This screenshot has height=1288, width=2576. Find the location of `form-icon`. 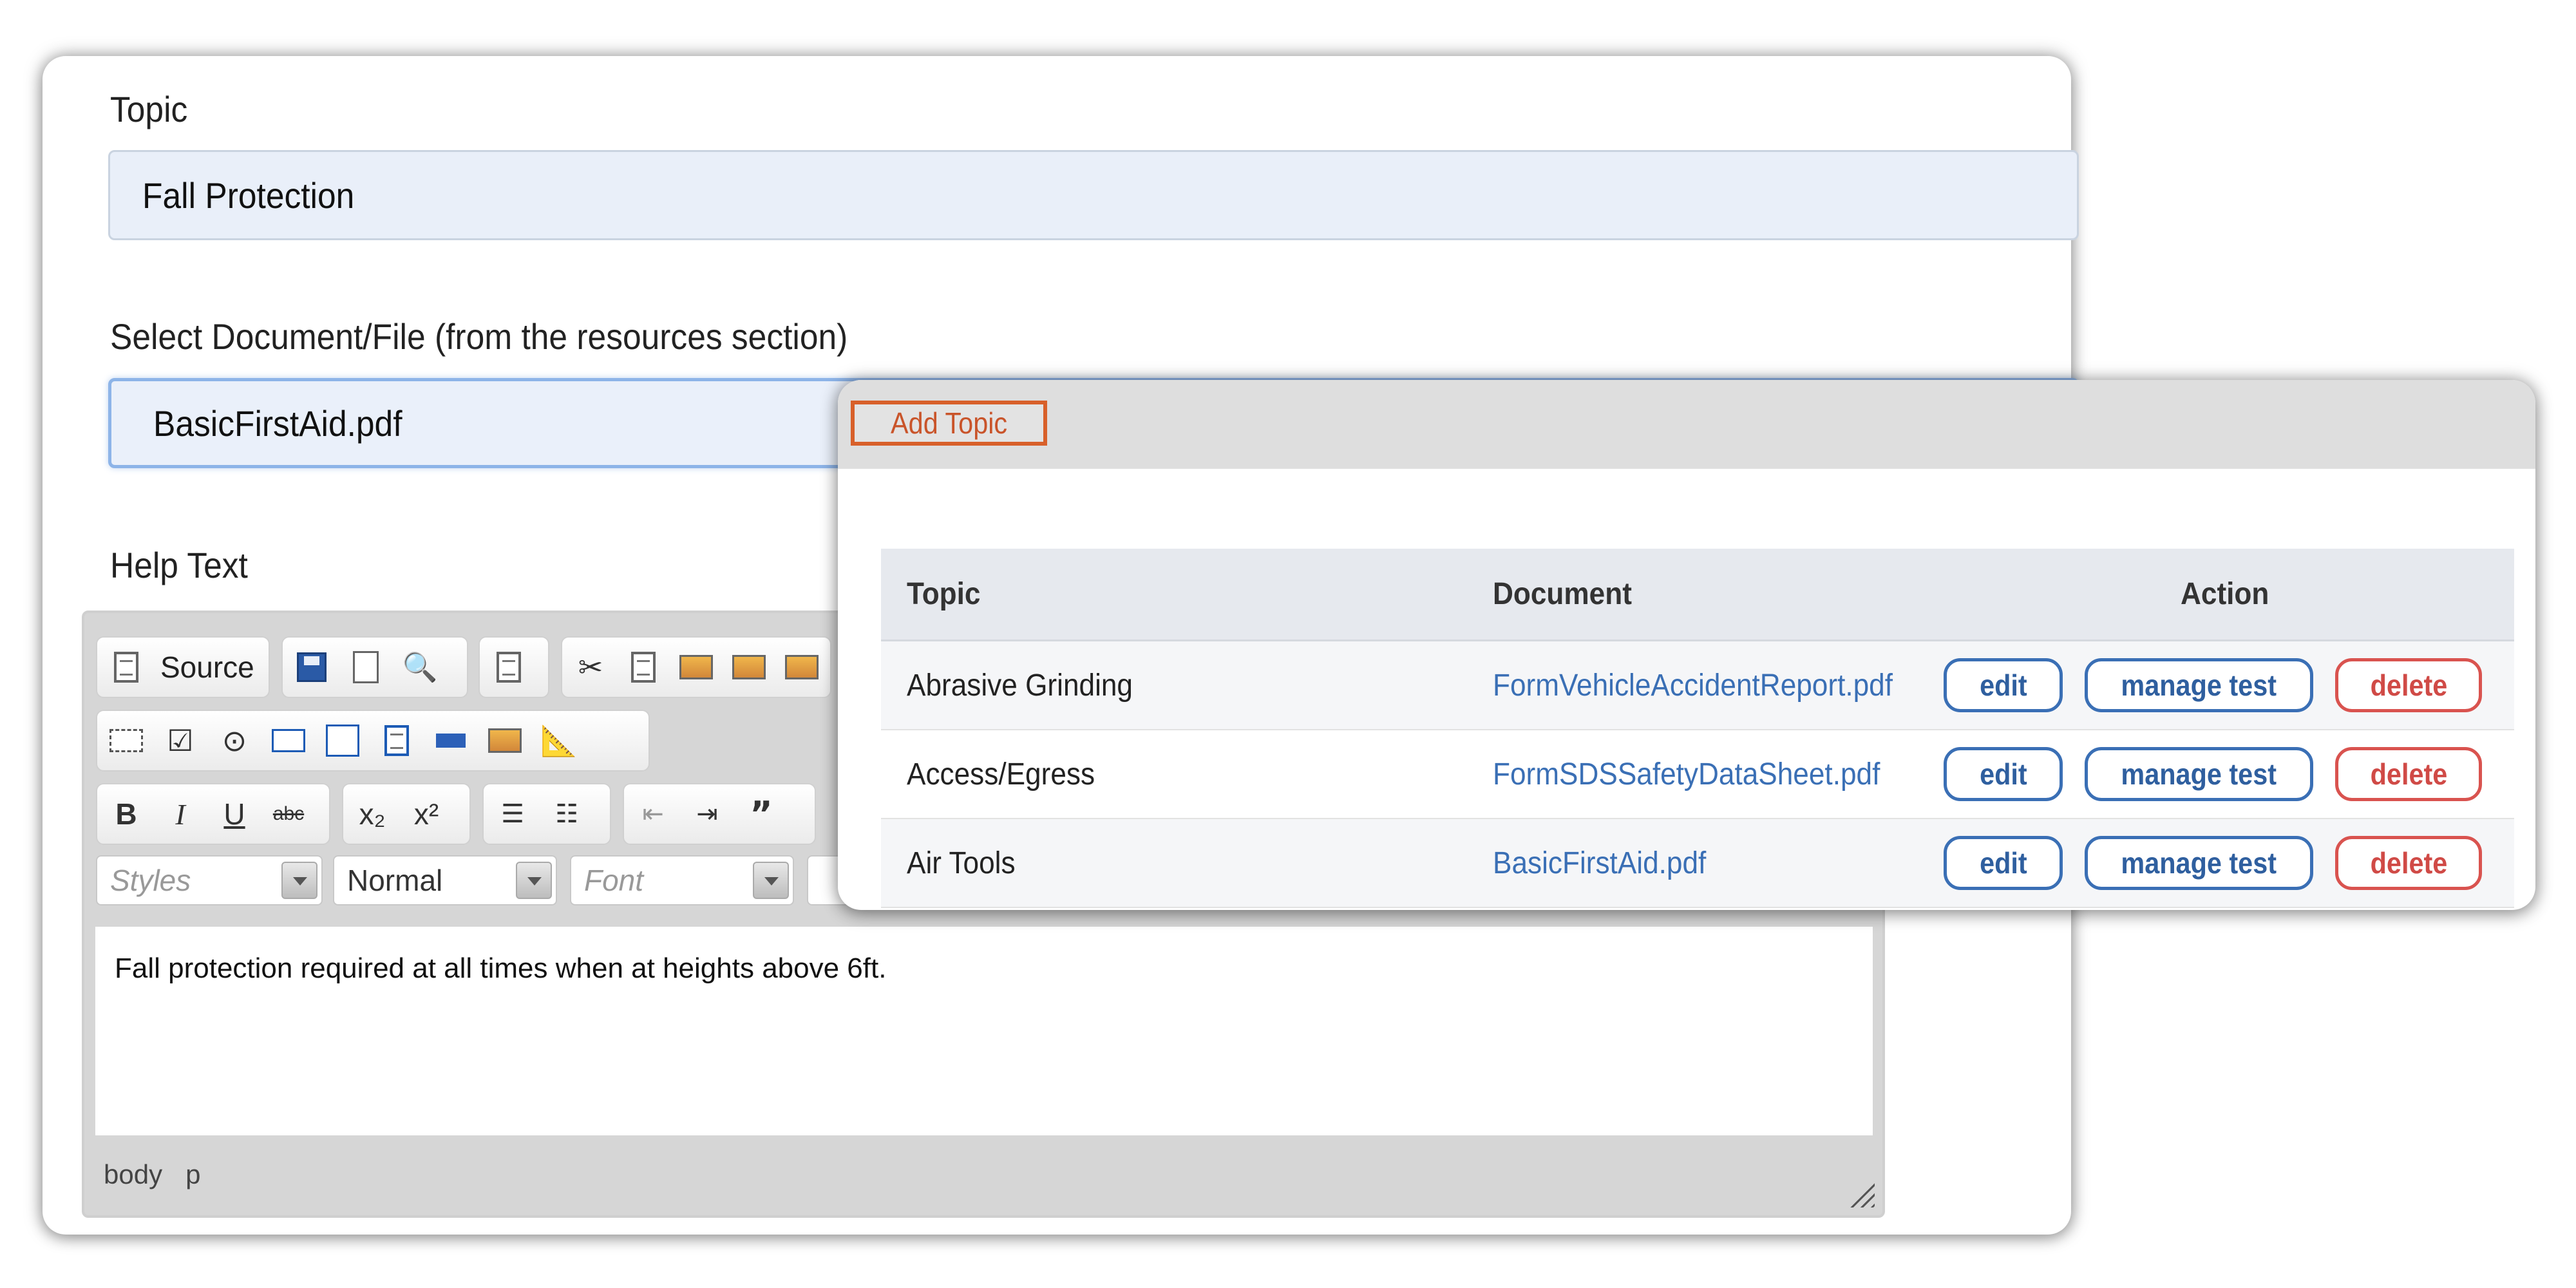

form-icon is located at coordinates (126, 741).